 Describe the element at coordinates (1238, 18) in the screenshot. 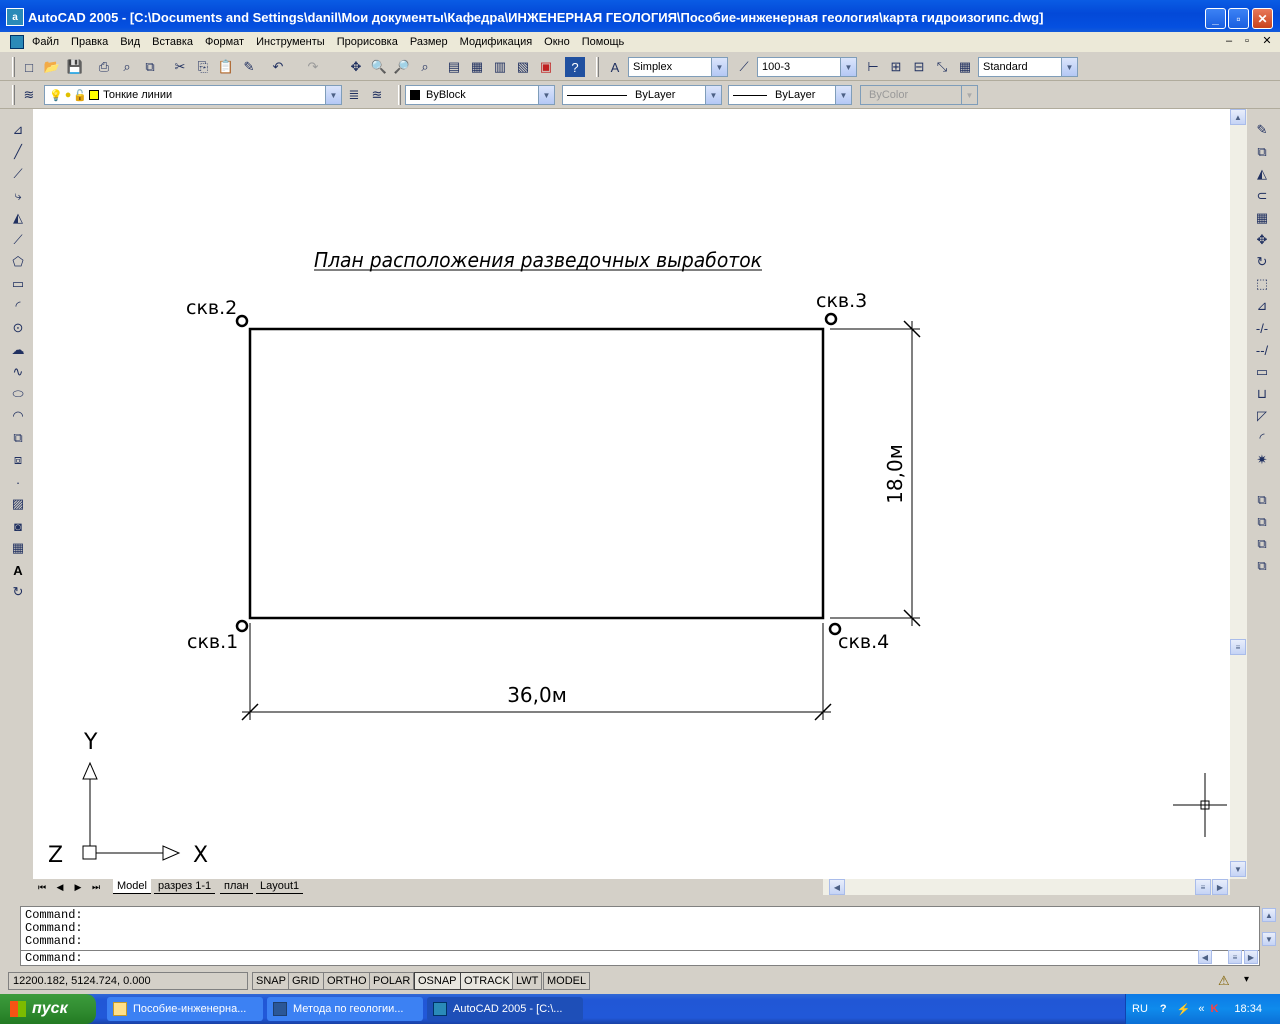

I see `maximize-button: ▫` at that location.